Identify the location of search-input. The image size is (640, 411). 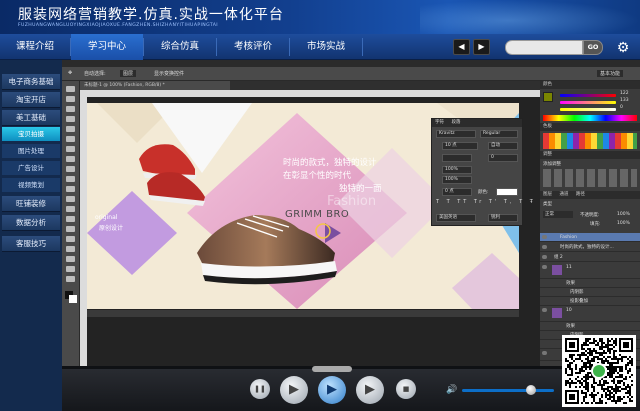
(544, 47).